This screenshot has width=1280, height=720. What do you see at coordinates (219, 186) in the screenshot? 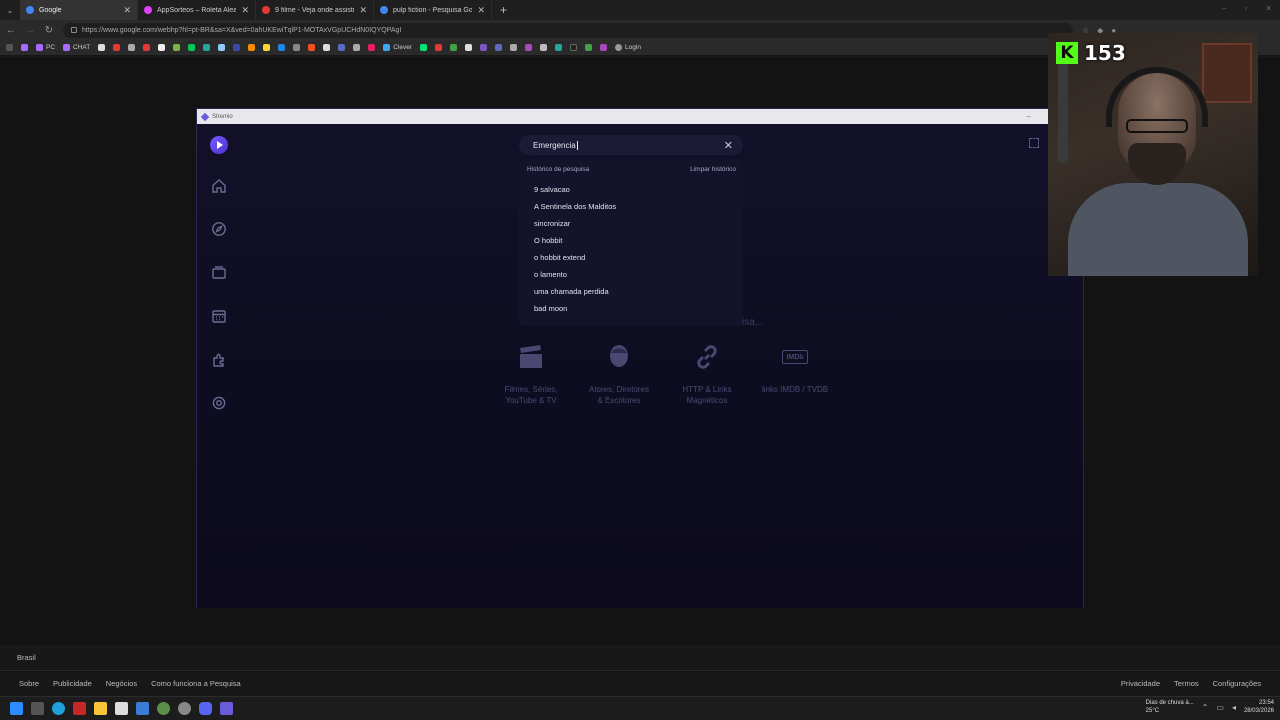
I see `home-icon` at bounding box center [219, 186].